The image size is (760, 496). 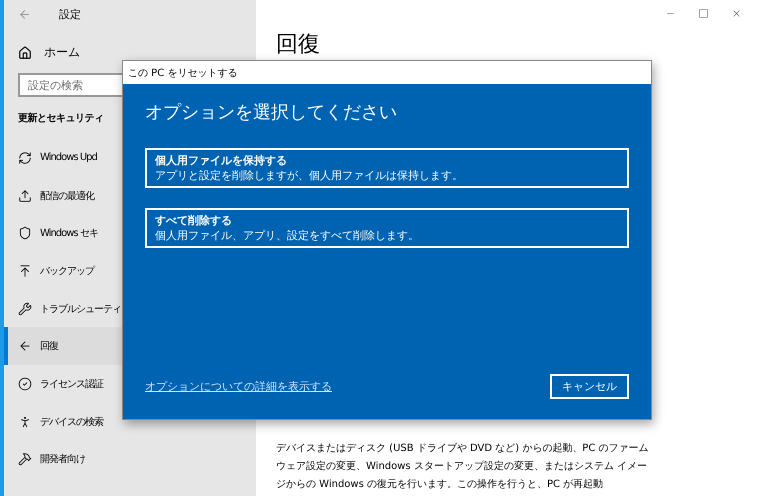 I want to click on dialog-heading: オプションを選択してください, so click(x=271, y=112).